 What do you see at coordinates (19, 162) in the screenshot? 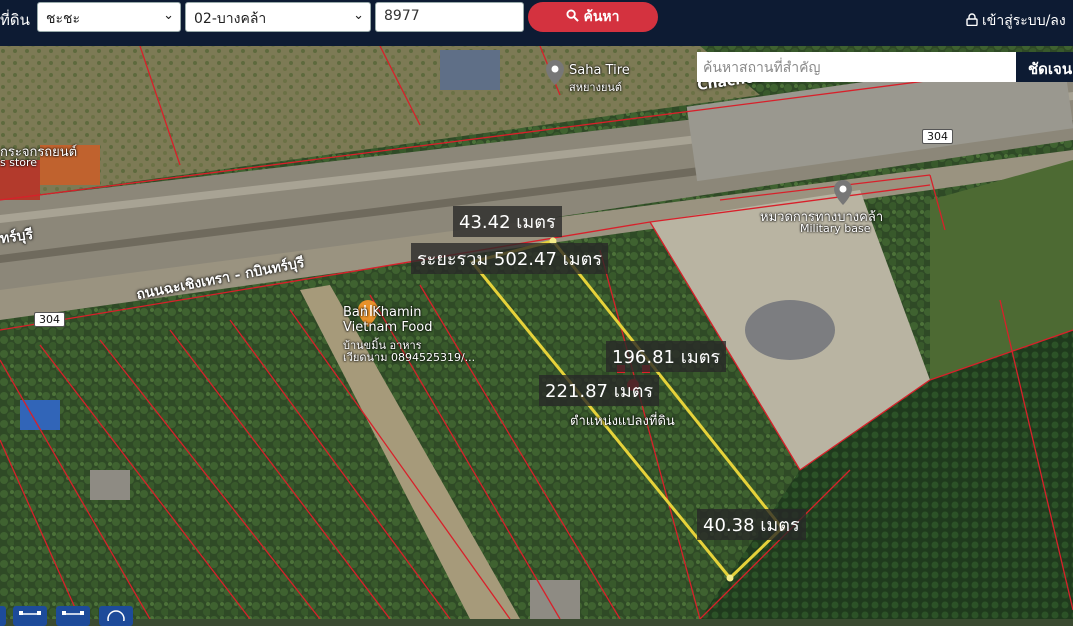
I see `poi-store-en: s store` at bounding box center [19, 162].